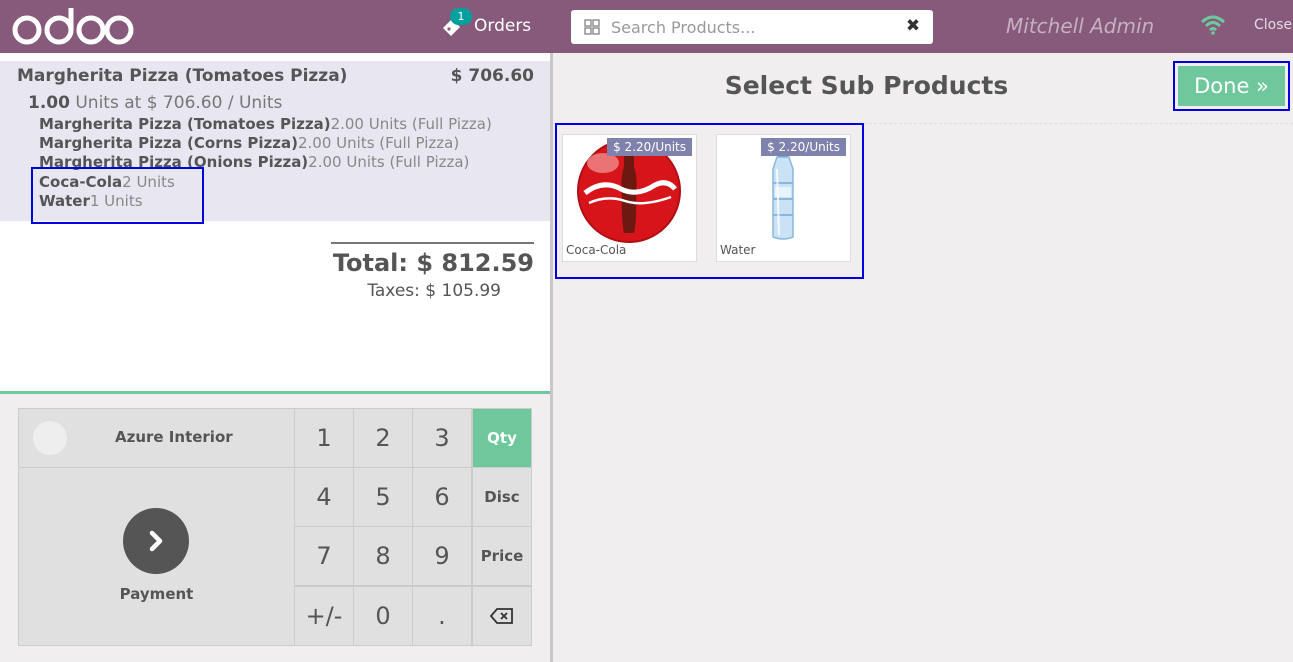 The height and width of the screenshot is (662, 1293). Describe the element at coordinates (49, 103) in the screenshot. I see `order-line-qty: 1.00` at that location.